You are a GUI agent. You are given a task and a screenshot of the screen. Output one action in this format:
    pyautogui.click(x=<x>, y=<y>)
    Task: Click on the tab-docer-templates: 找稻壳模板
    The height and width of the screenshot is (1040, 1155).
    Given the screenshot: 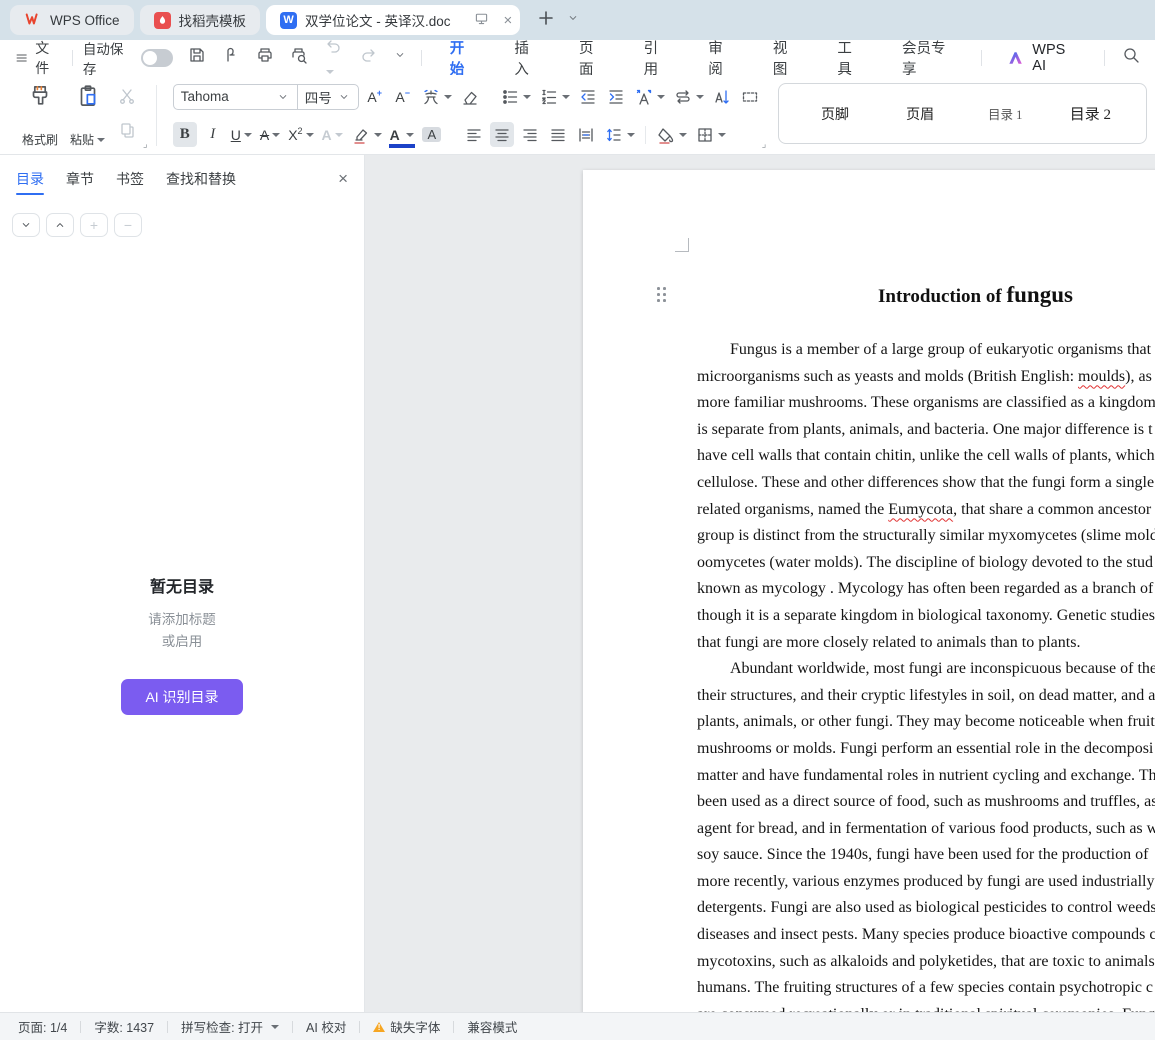 What is the action you would take?
    pyautogui.click(x=200, y=20)
    